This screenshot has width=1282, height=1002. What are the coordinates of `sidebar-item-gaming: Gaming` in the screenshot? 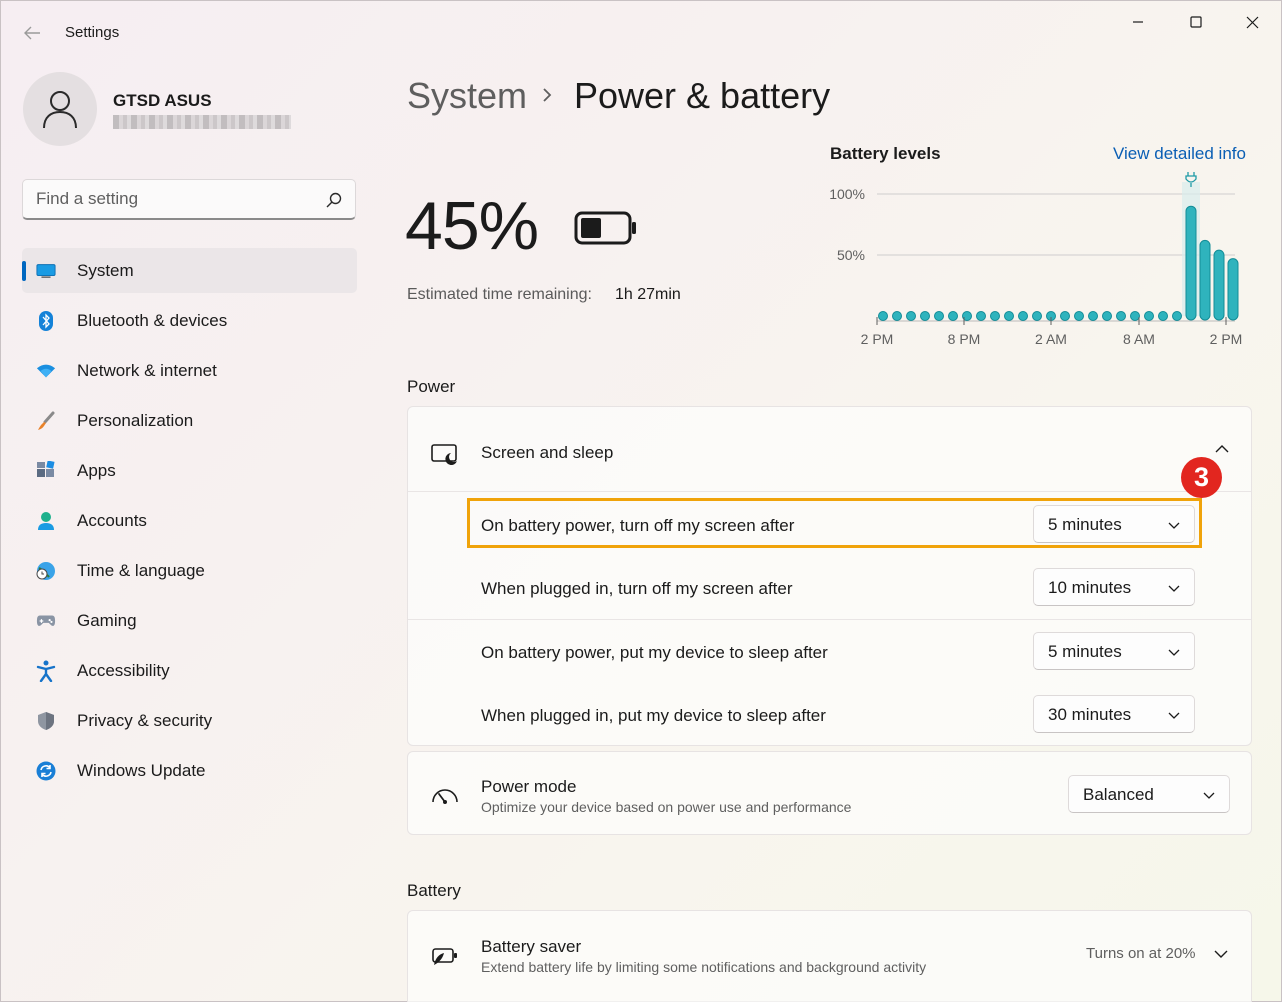 It's located at (189, 620).